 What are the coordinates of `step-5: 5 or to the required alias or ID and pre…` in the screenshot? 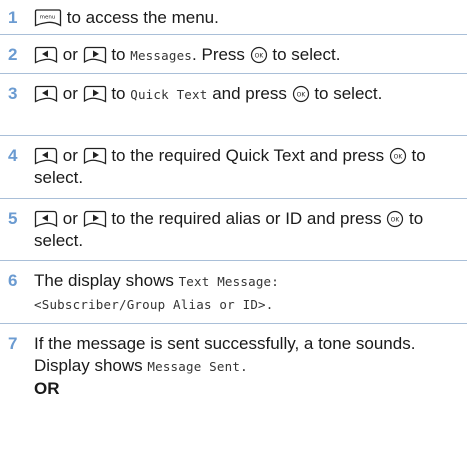 It's located at (233, 230).